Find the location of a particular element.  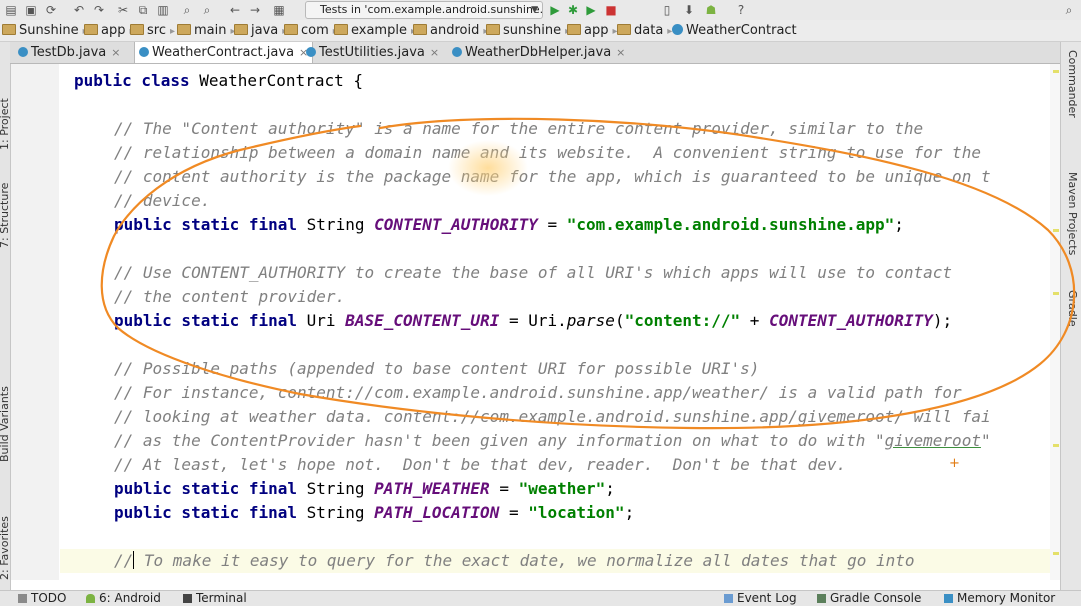

forward-icon: → is located at coordinates (255, 10).